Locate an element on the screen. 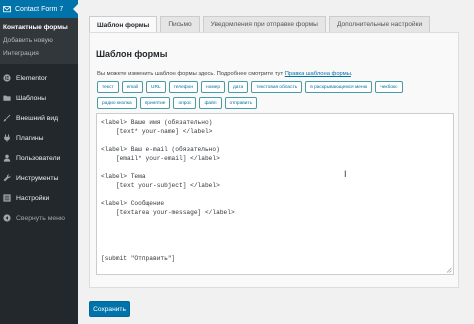  code-line: <label> Тема is located at coordinates (123, 176).